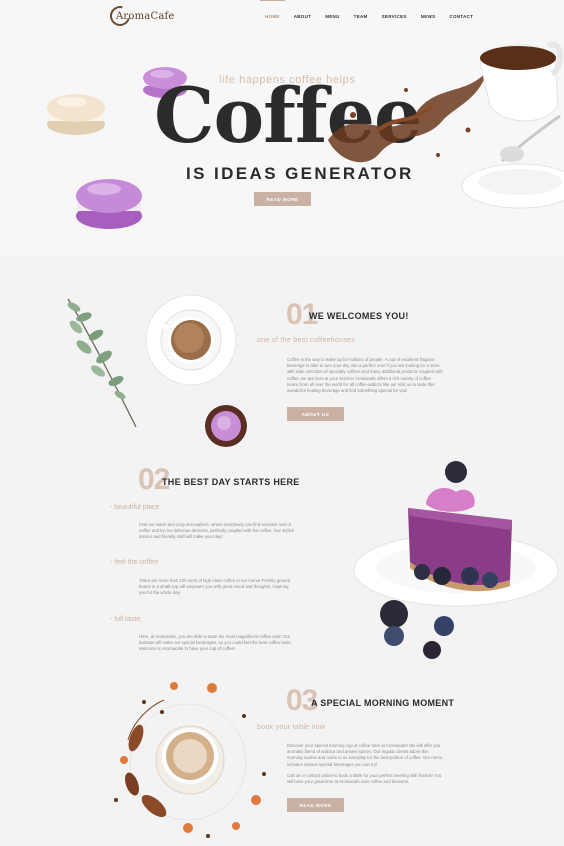 The image size is (564, 846). I want to click on macaron-purple-large, so click(109, 204).